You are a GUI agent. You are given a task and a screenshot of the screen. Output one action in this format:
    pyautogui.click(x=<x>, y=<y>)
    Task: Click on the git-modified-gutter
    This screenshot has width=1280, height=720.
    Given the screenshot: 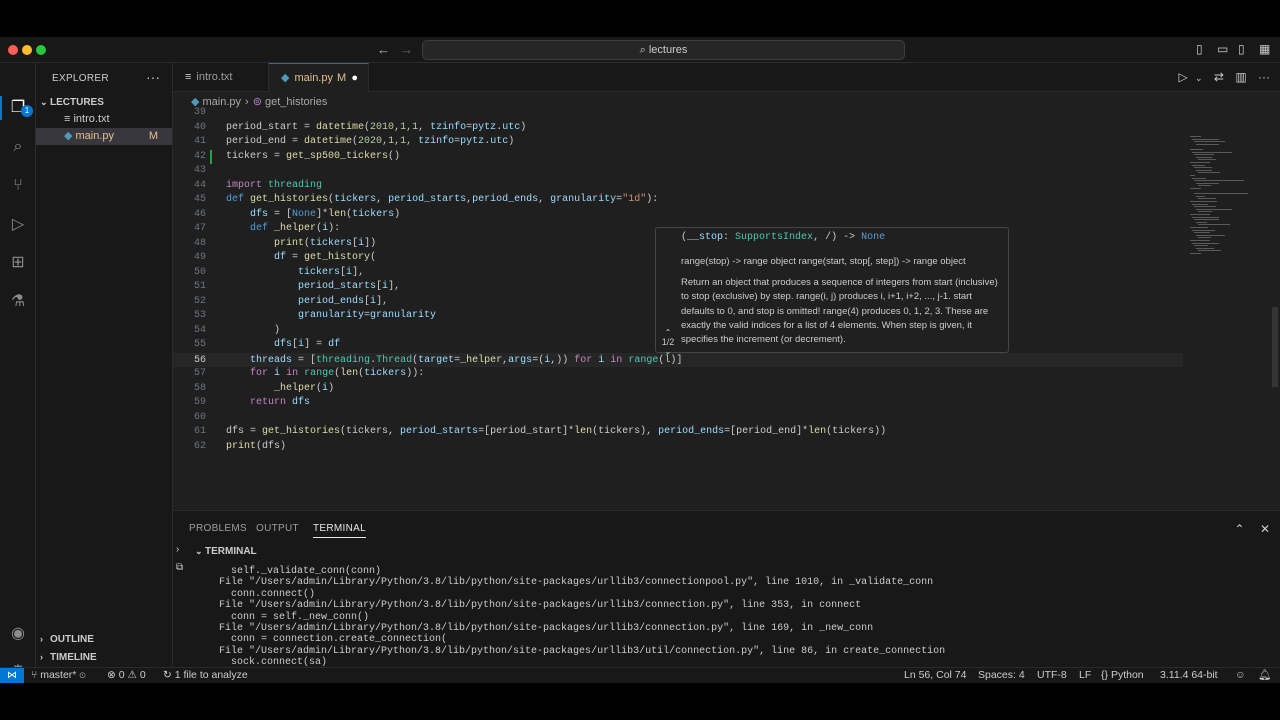 What is the action you would take?
    pyautogui.click(x=211, y=156)
    